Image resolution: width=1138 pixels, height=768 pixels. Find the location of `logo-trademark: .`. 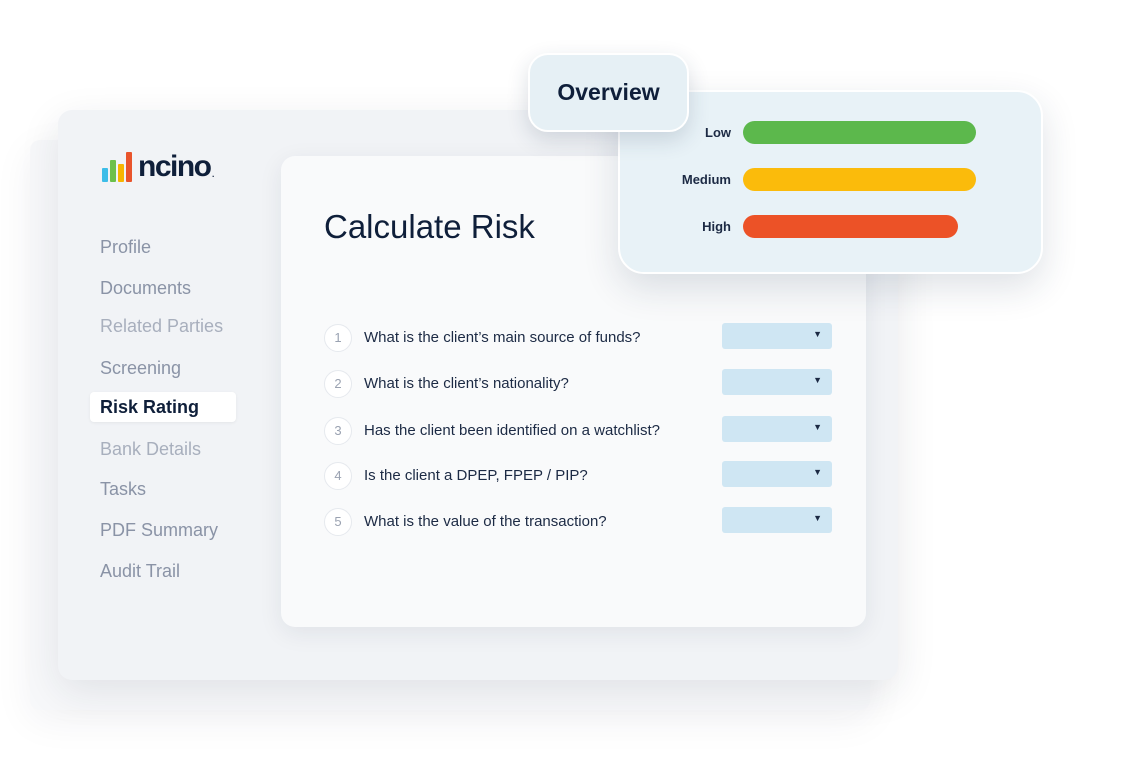

logo-trademark: . is located at coordinates (213, 173).